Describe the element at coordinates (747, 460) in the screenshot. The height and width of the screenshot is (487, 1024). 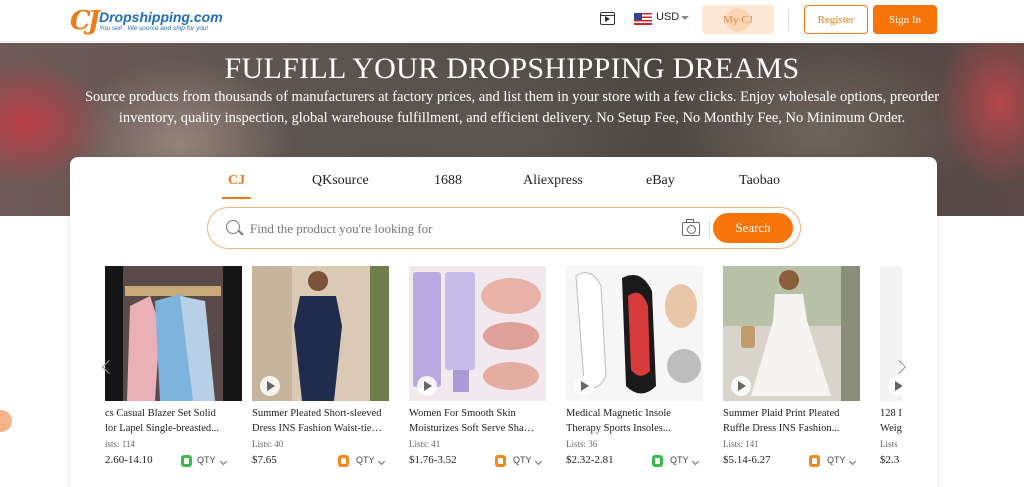
I see `product-price: $5.14-6.27` at that location.